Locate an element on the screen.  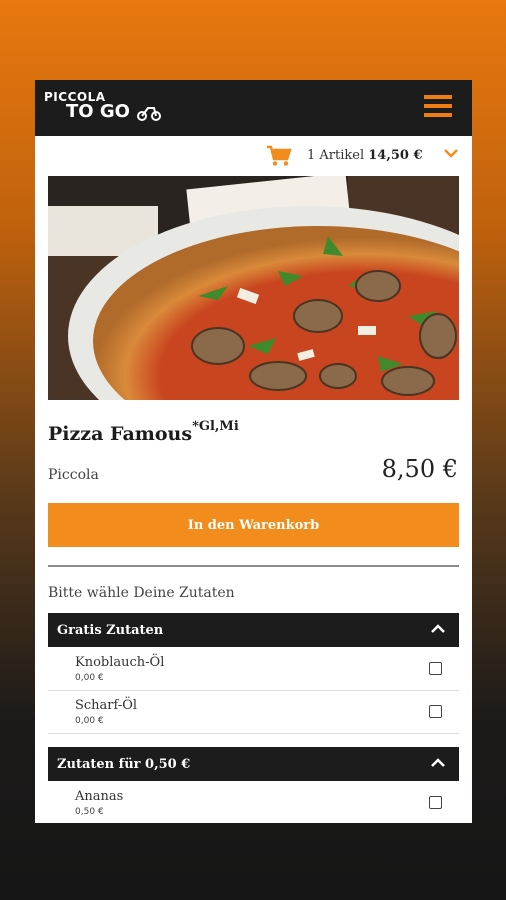
chevron-down-icon is located at coordinates (451, 153).